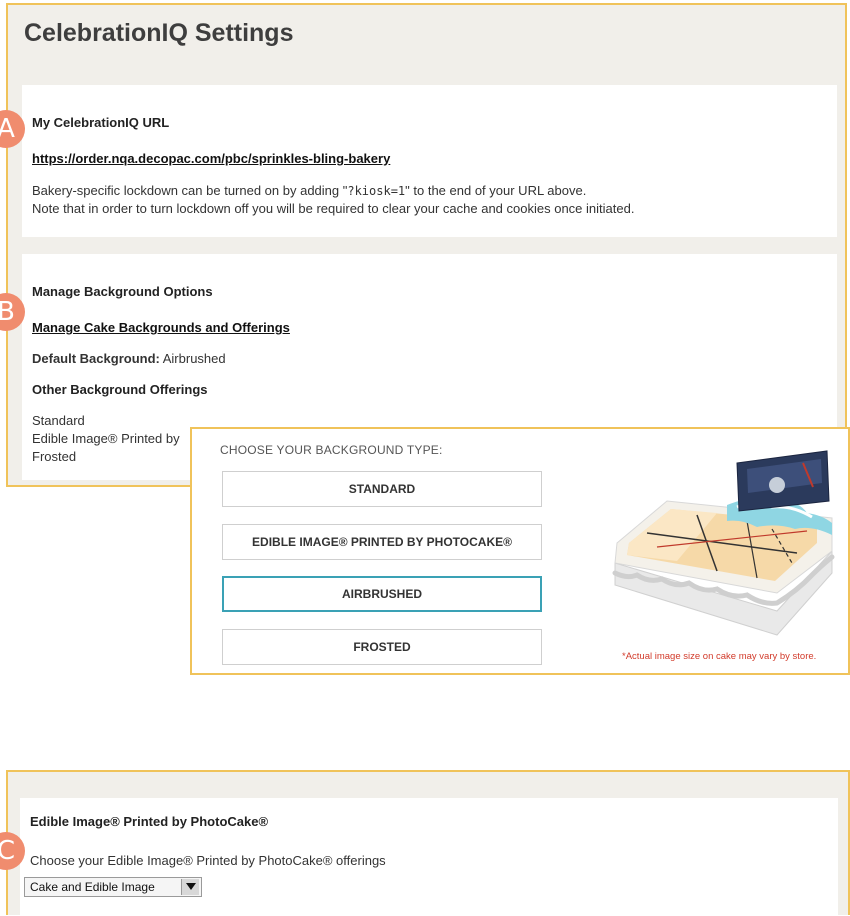 The width and height of the screenshot is (850, 916). Describe the element at coordinates (149, 821) in the screenshot. I see `edible-card-title: Edible Image® Printed by PhotoCake®` at that location.